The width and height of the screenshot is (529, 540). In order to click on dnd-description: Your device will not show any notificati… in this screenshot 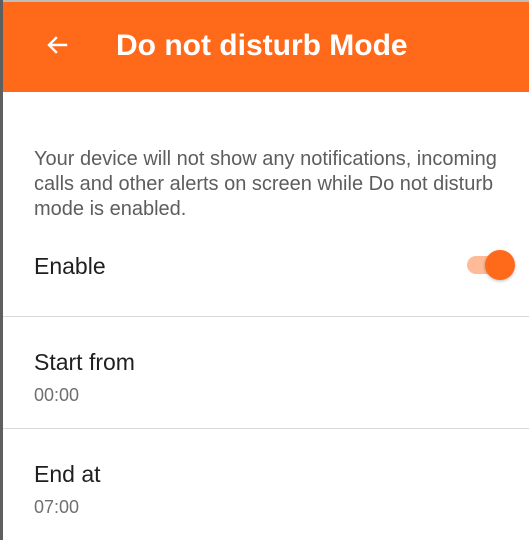, I will do `click(265, 184)`.